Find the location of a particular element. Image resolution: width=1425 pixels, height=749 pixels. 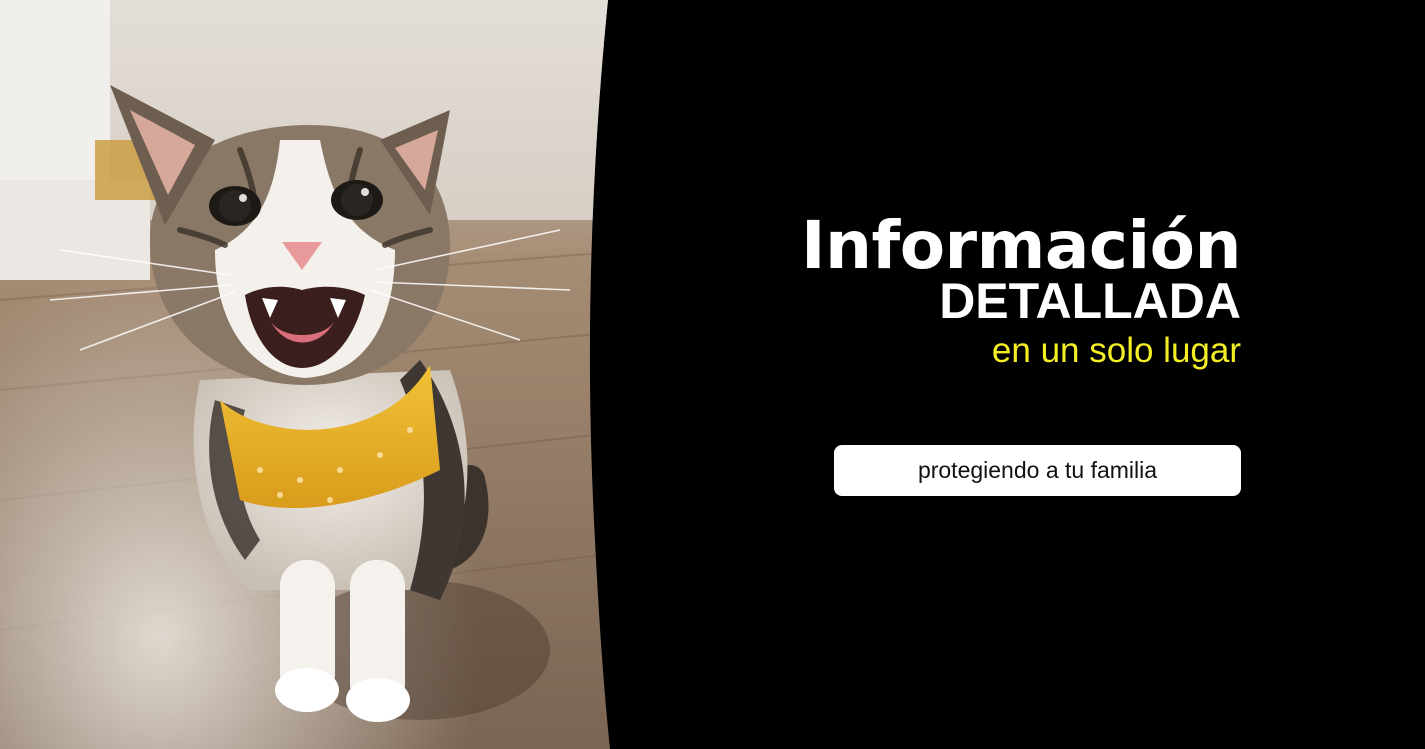

cta-pill-label: protegiendo a tu familia is located at coordinates (1037, 470).